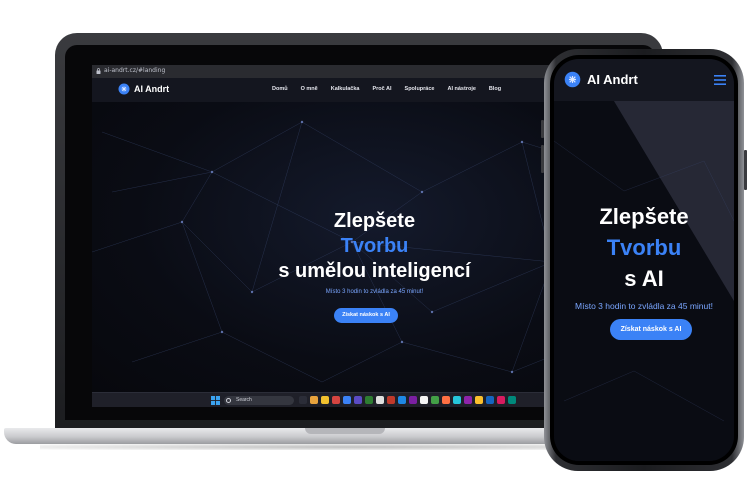 Image resolution: width=750 pixels, height=500 pixels. What do you see at coordinates (215, 400) in the screenshot?
I see `windows-start-icon` at bounding box center [215, 400].